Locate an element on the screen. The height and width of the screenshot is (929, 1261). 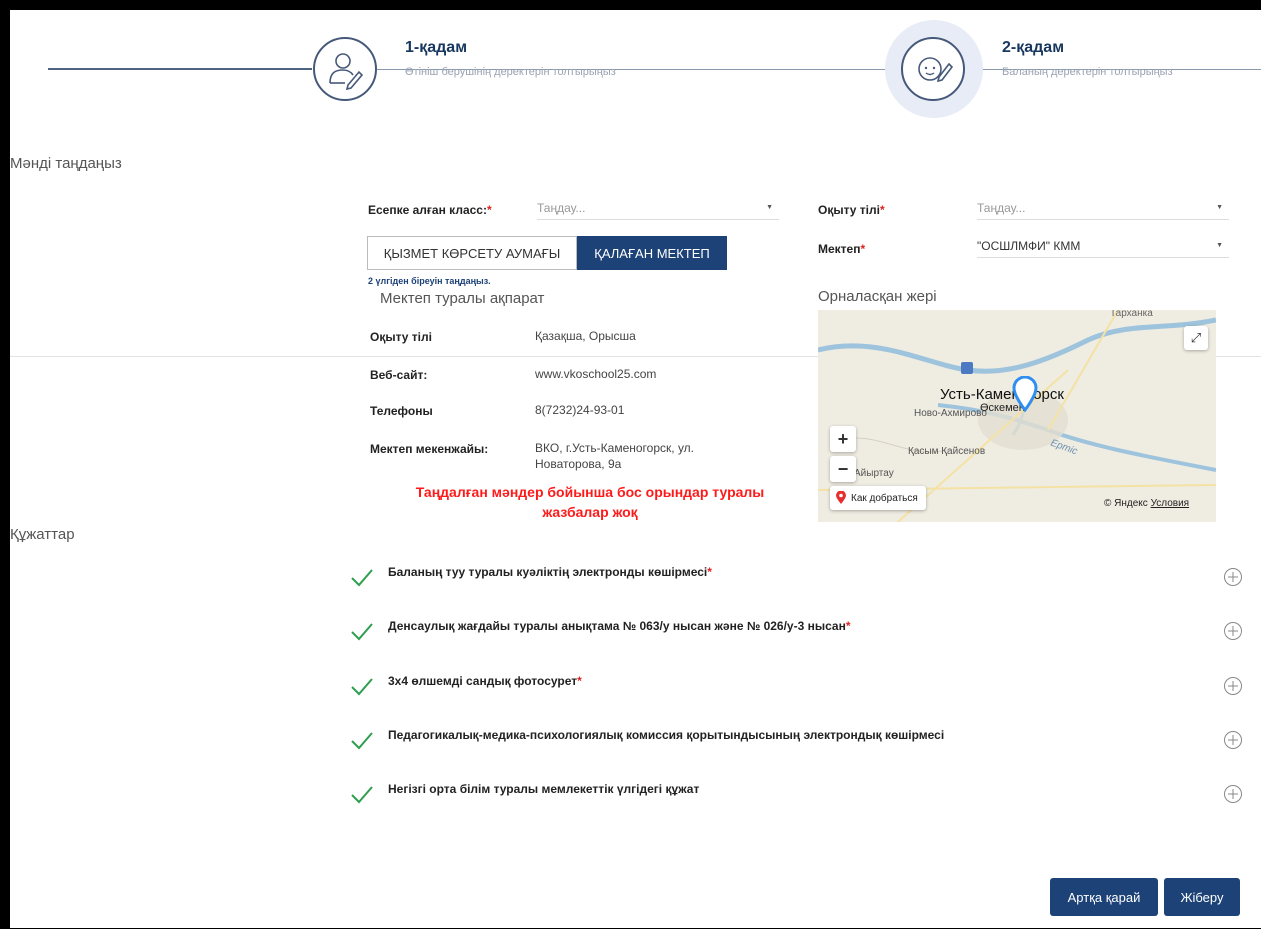
map-label-tarhanka: Тарханка is located at coordinates (1131, 314).